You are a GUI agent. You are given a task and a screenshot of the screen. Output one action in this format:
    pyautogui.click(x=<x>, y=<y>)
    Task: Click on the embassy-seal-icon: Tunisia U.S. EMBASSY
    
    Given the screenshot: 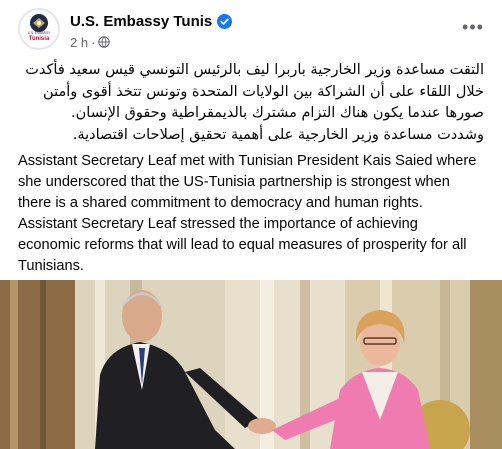 What is the action you would take?
    pyautogui.click(x=39, y=29)
    